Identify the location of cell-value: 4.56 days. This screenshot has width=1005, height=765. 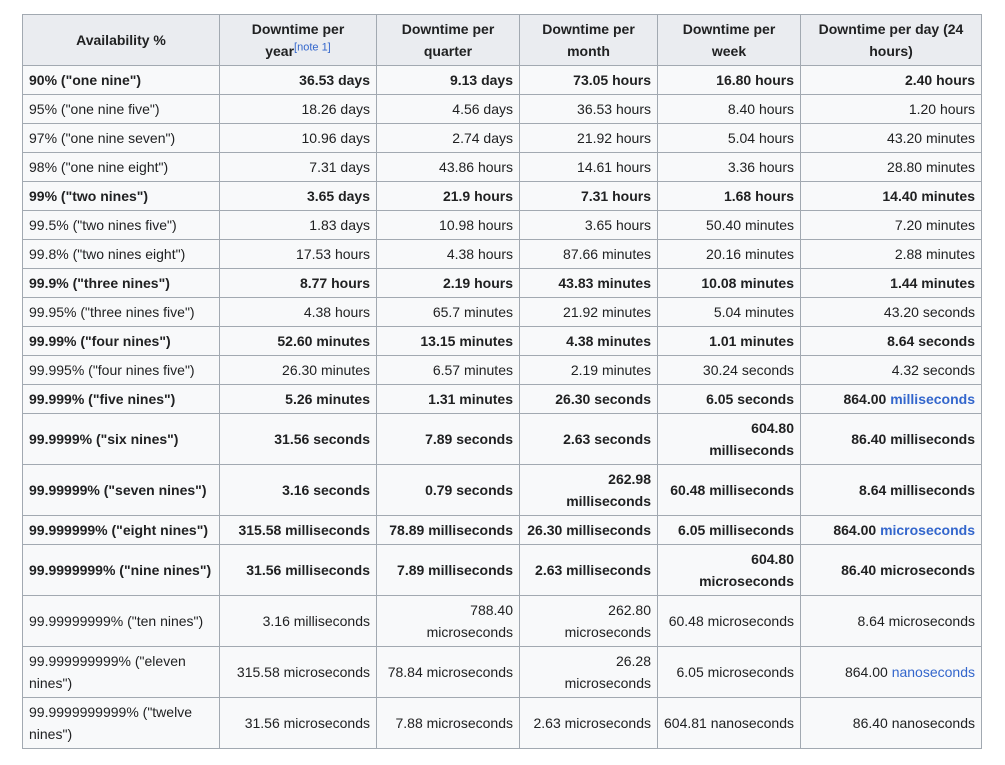
(482, 109).